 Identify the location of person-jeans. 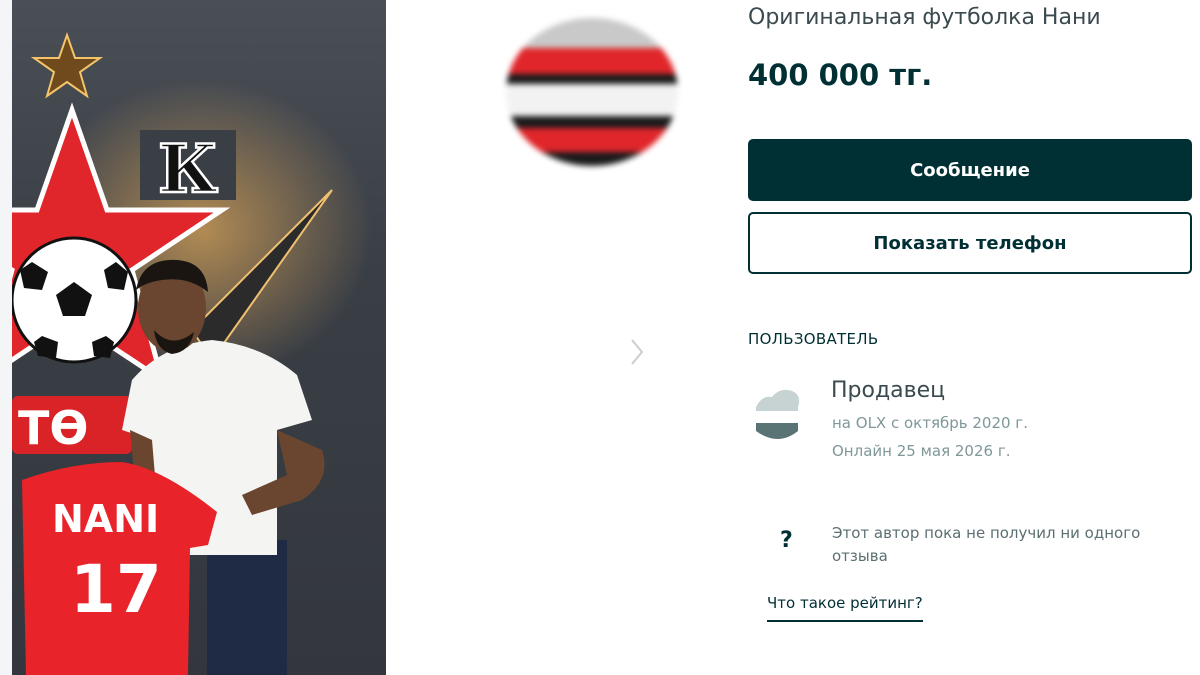
(247, 607).